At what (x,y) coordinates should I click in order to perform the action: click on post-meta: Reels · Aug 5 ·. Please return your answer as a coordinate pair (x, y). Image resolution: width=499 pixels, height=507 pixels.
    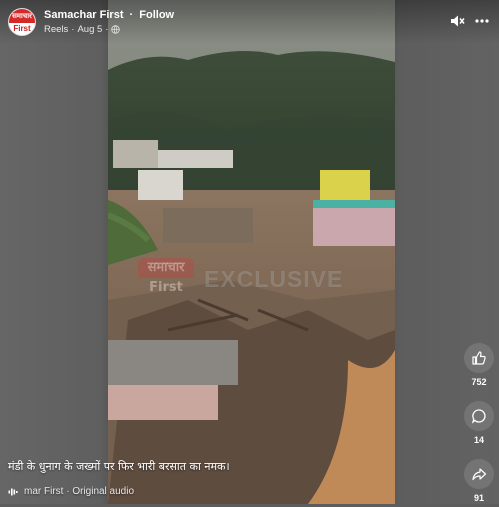
    Looking at the image, I should click on (82, 29).